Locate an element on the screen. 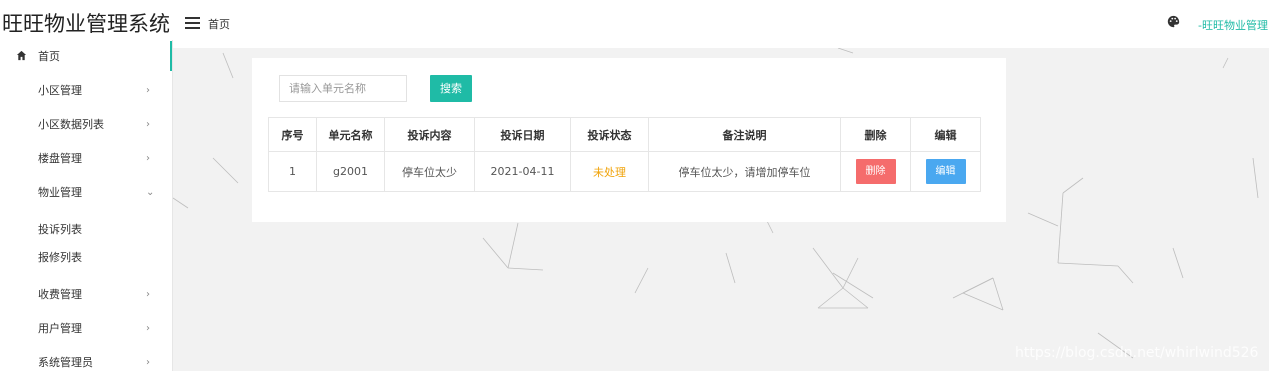 The height and width of the screenshot is (371, 1269). sidebar-item-label: 用户管理 is located at coordinates (60, 328).